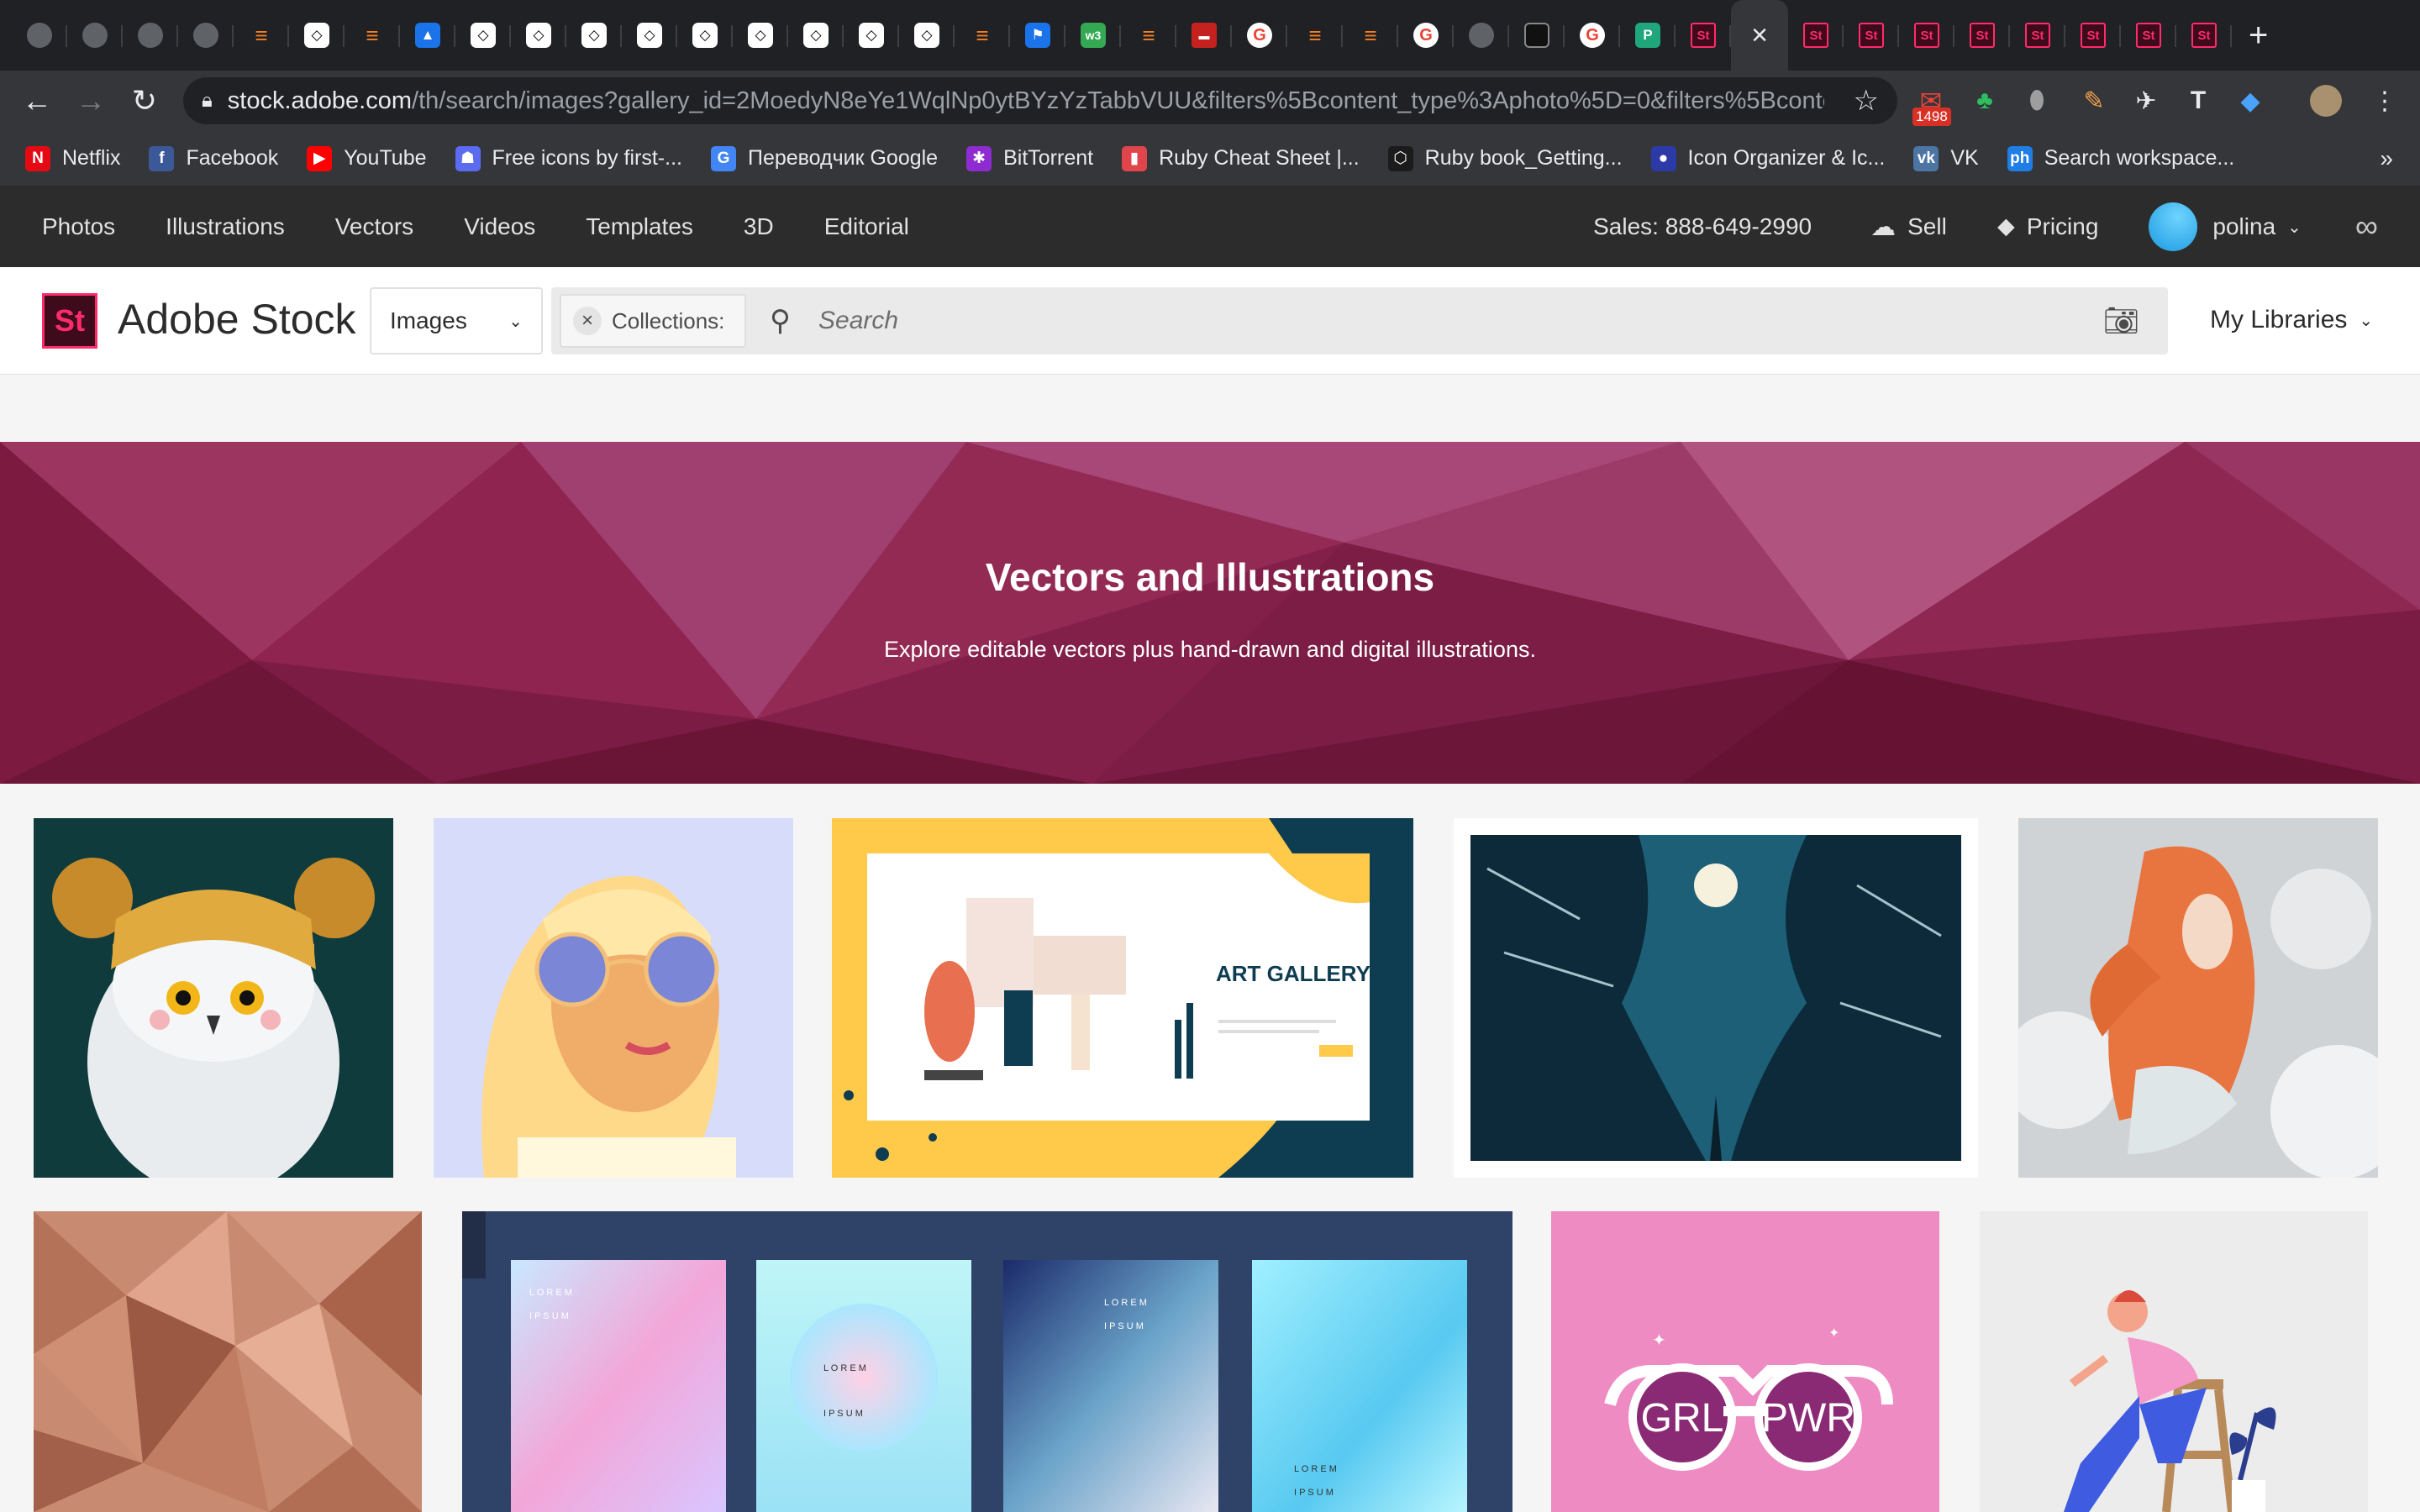 This screenshot has width=2420, height=1512. What do you see at coordinates (1716, 998) in the screenshot?
I see `night-canyon-illustration` at bounding box center [1716, 998].